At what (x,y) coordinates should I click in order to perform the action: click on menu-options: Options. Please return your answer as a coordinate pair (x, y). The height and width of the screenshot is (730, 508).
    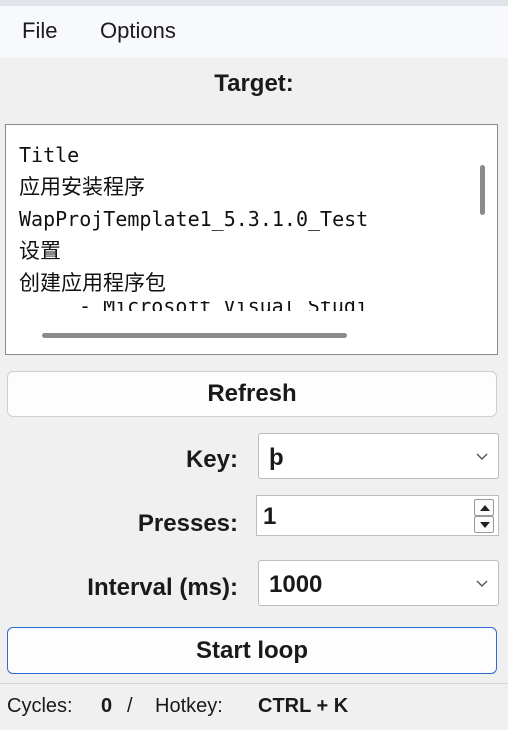
    Looking at the image, I should click on (138, 31).